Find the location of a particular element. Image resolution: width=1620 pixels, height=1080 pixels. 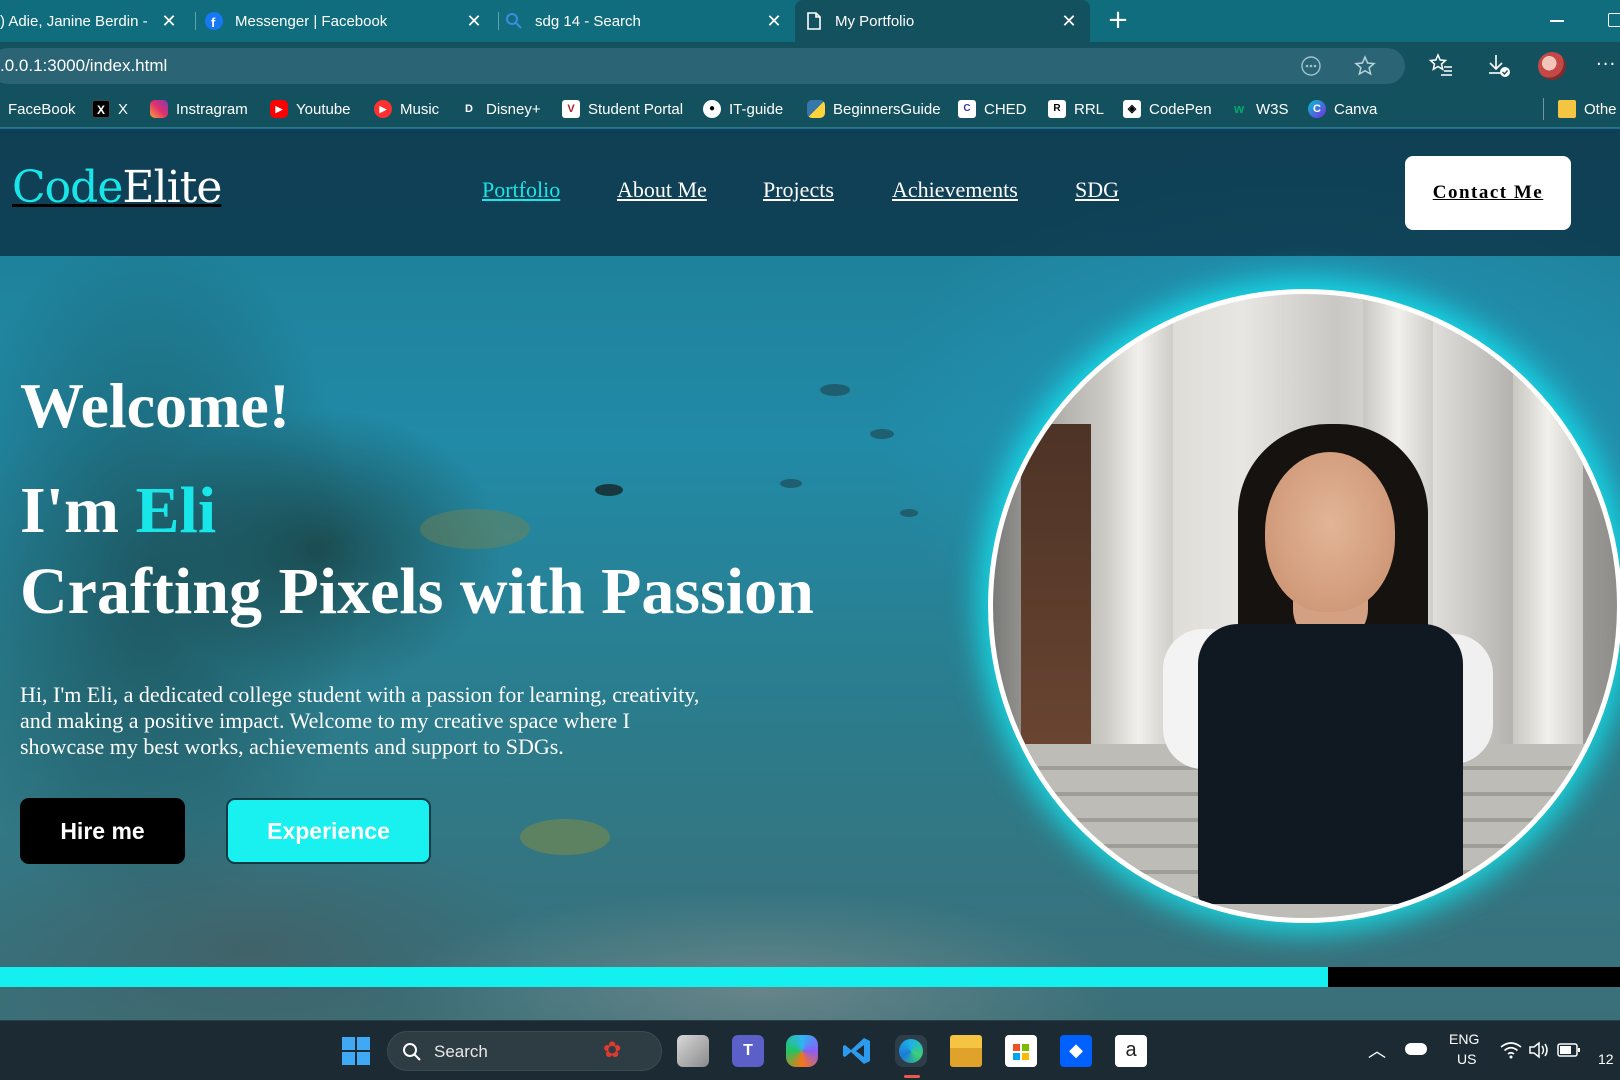

favorites-icon is located at coordinates (1441, 65).